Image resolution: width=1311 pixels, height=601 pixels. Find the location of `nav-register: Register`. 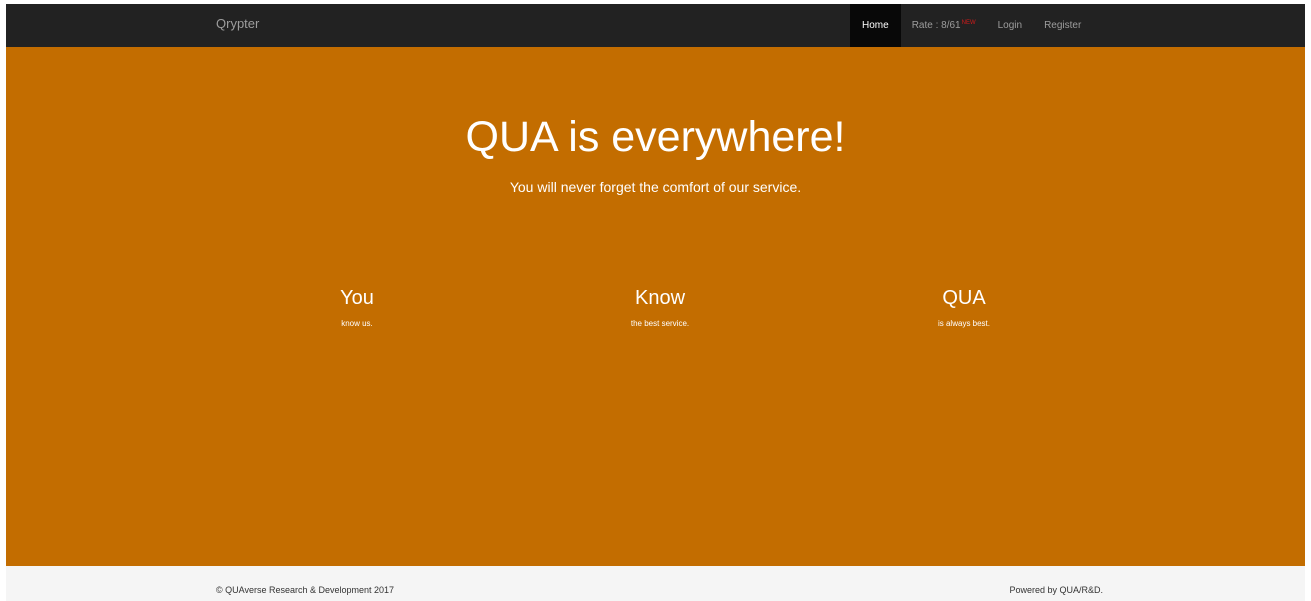

nav-register: Register is located at coordinates (1062, 25).